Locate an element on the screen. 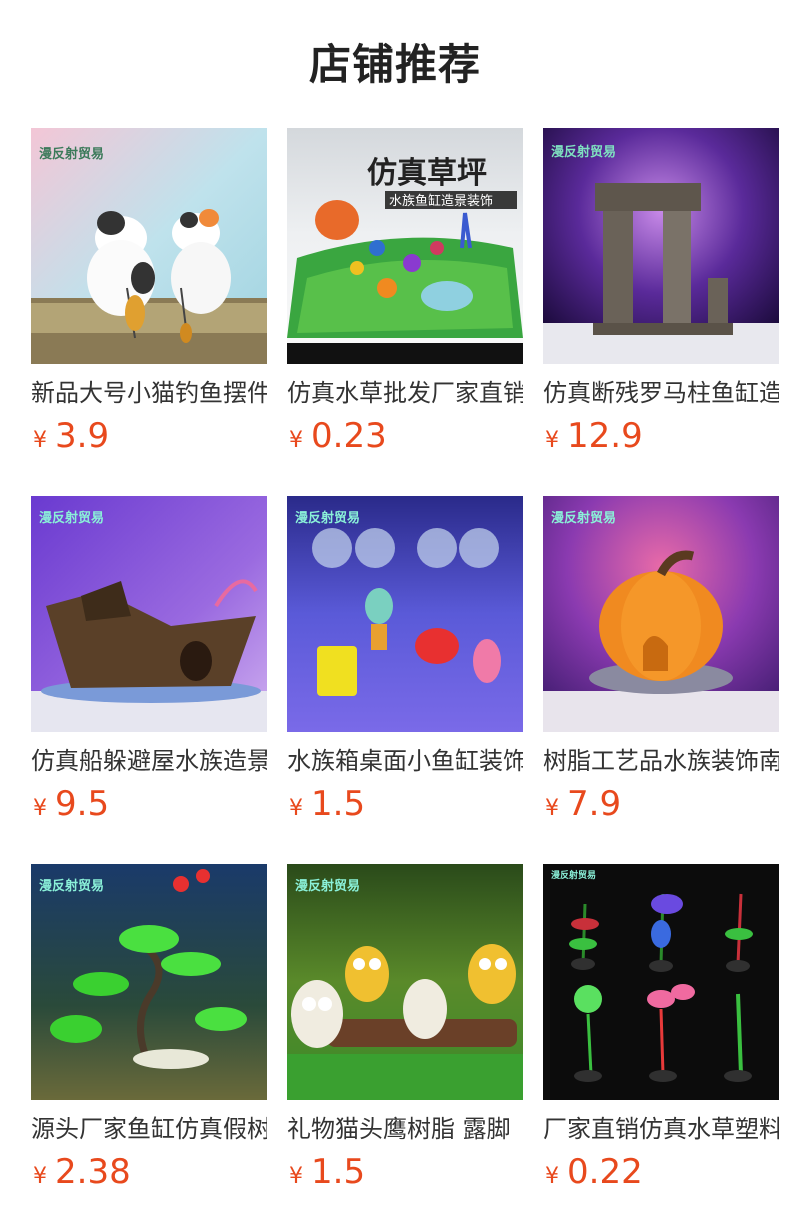  artificial-grass-mat-image: 仿真草坪 水族鱼缸造景装饰 is located at coordinates (405, 246).